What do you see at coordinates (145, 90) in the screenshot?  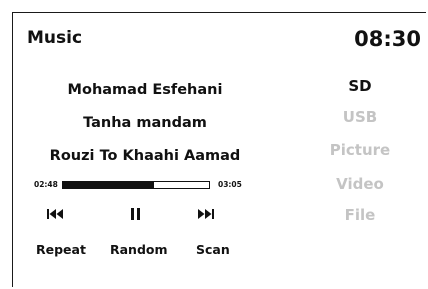 I see `artist-name: Mohamad Esfehani` at bounding box center [145, 90].